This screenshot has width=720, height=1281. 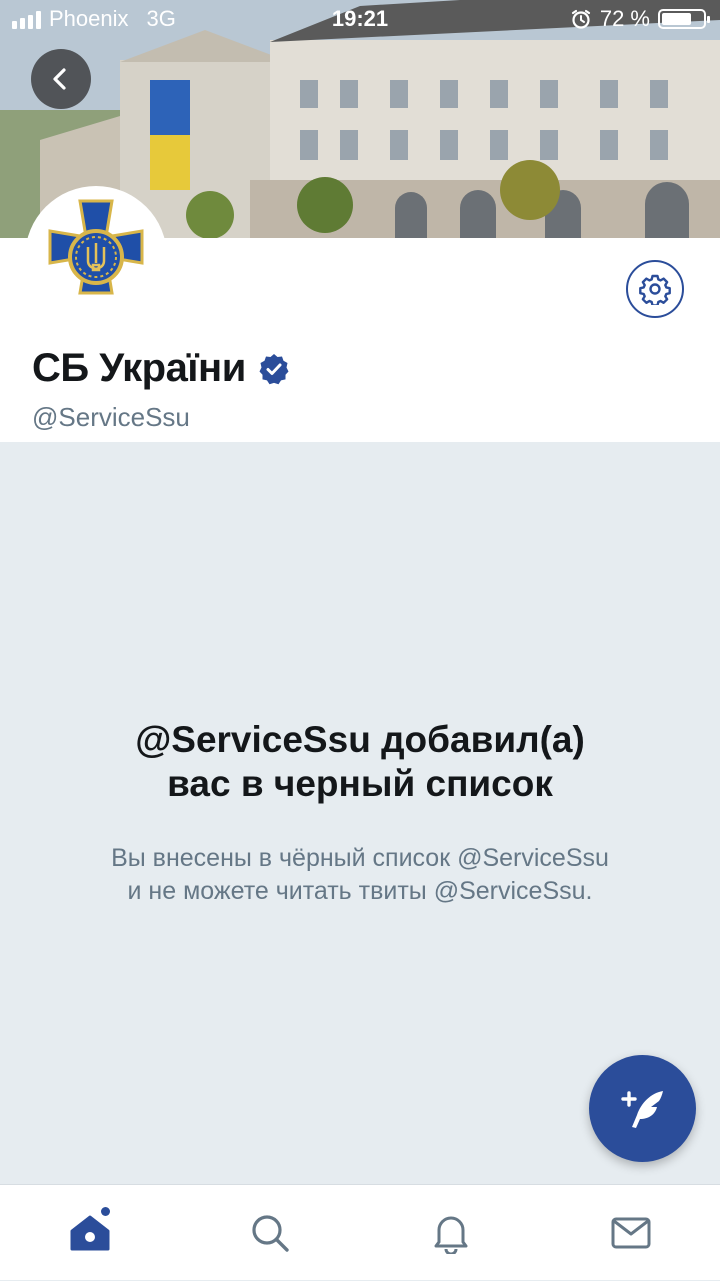 I want to click on status-bar: Phoenix 3G 19:21 72 %, so click(x=360, y=19).